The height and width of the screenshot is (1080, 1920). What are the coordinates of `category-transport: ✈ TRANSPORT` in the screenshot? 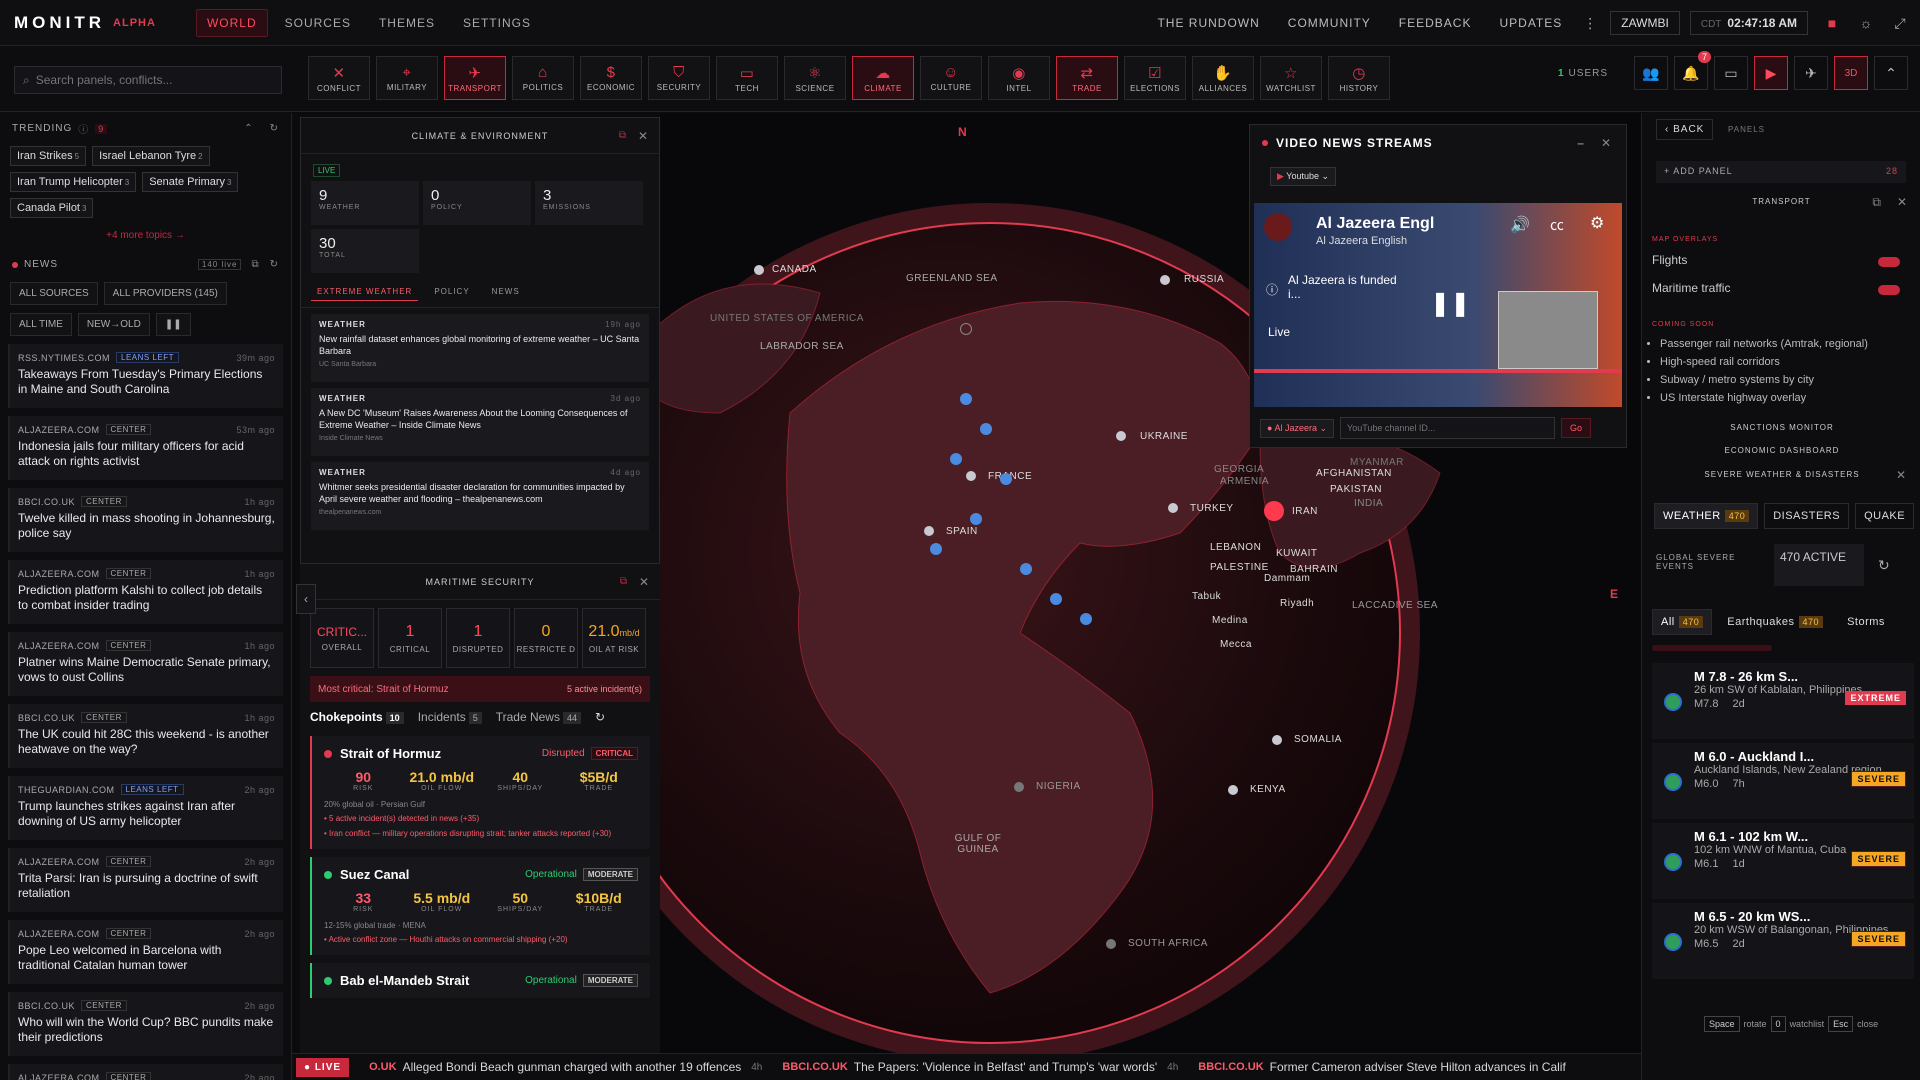 It's located at (475, 78).